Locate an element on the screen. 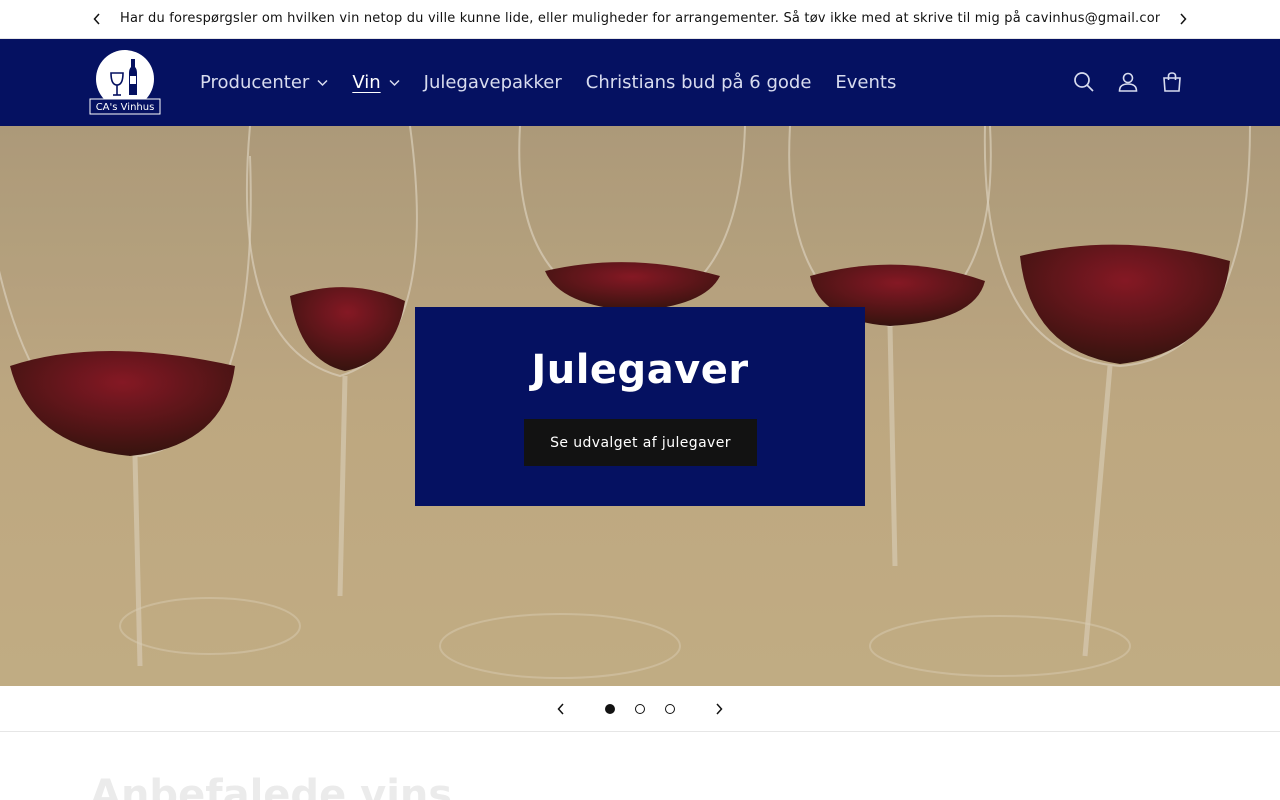 The image size is (1280, 800). nav-item-label: Vin is located at coordinates (366, 82).